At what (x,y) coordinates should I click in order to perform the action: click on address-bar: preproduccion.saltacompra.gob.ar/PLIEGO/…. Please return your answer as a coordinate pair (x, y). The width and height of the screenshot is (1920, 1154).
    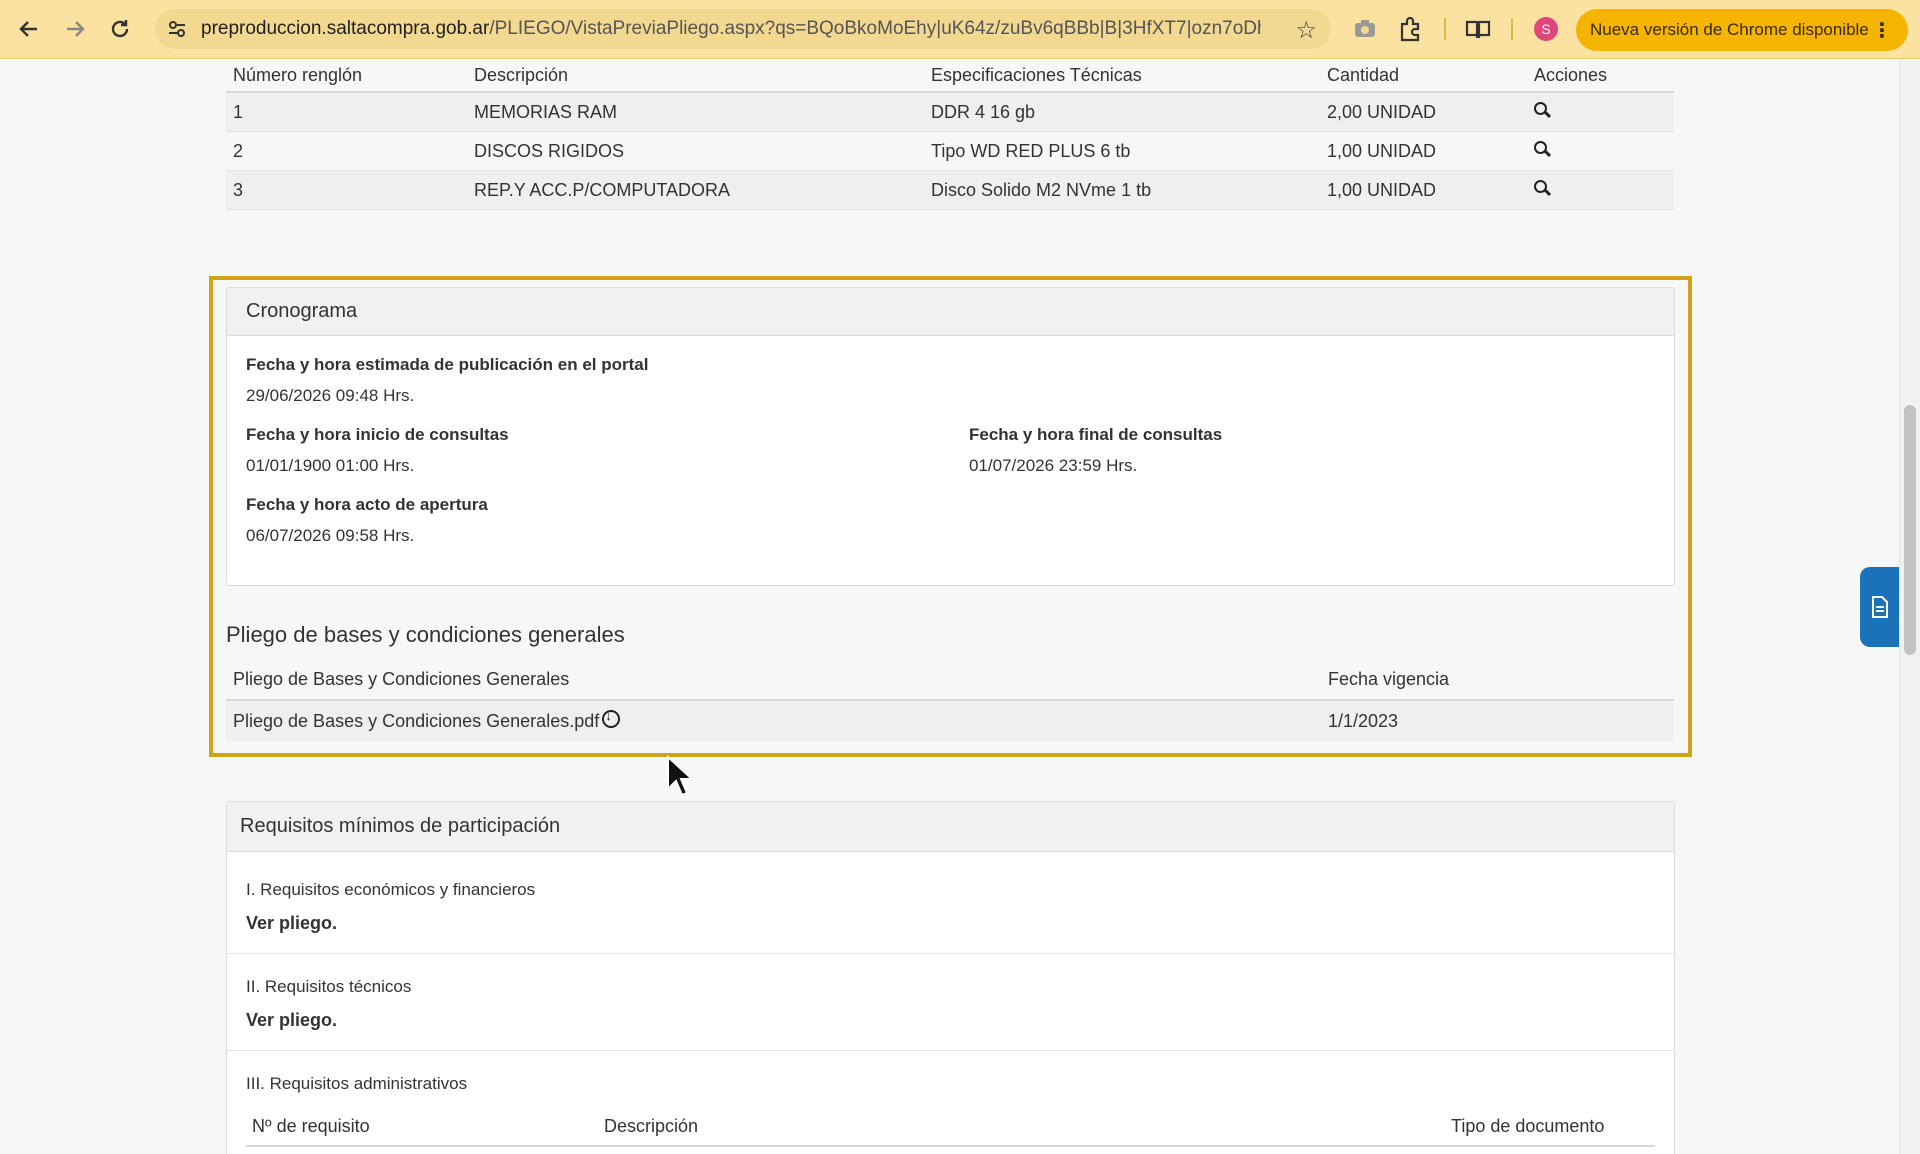
    Looking at the image, I should click on (743, 29).